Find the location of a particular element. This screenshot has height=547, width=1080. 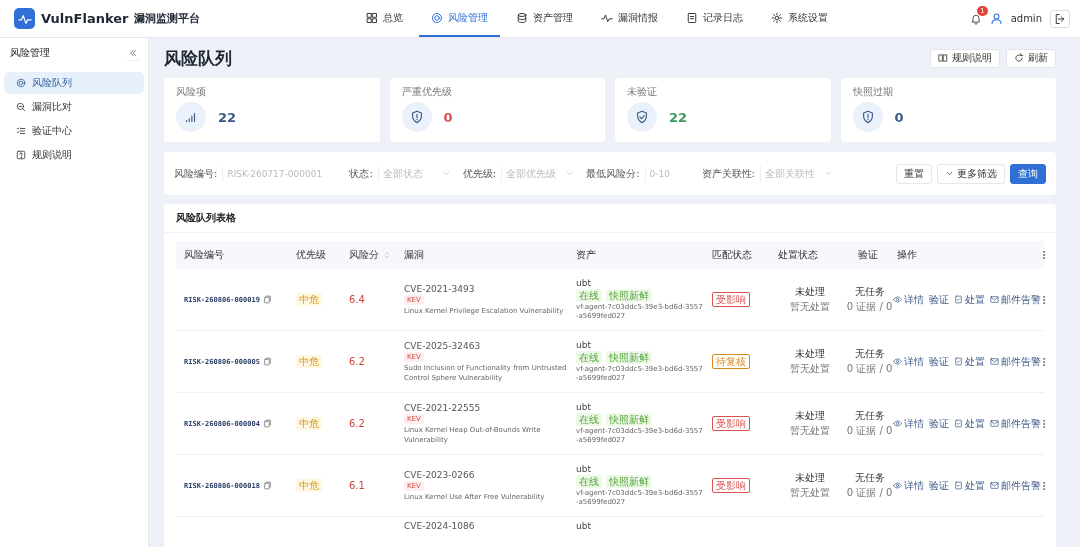

sidebar-item: 验证中心 is located at coordinates (74, 131).